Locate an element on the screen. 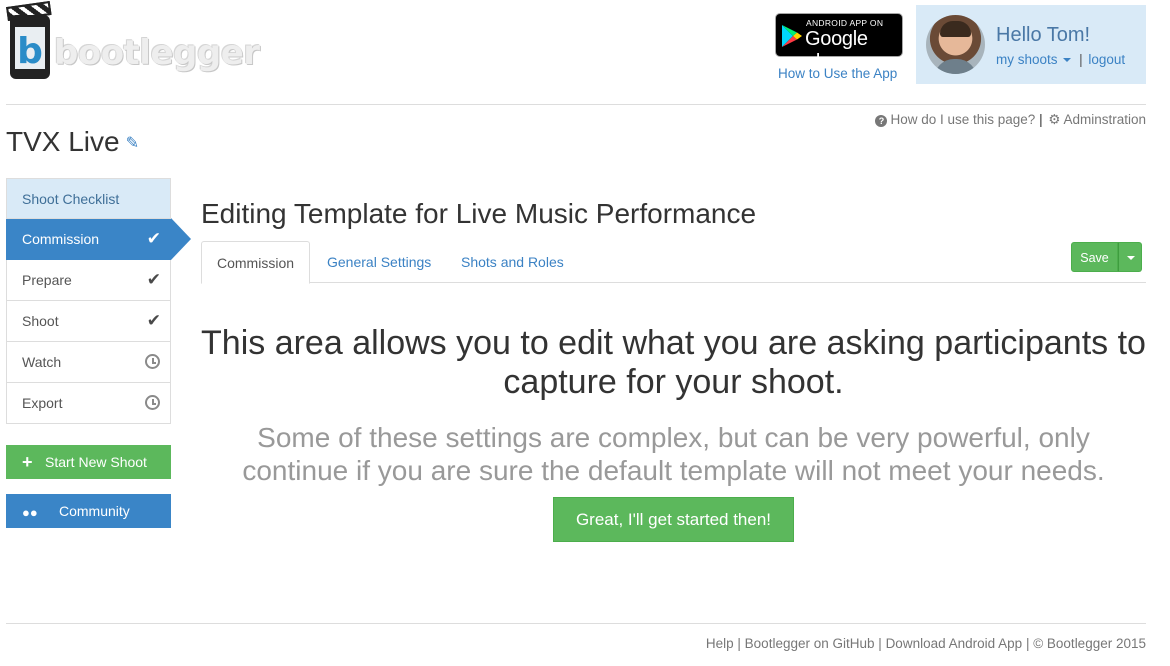 This screenshot has height=666, width=1170. footer-divider is located at coordinates (576, 623).